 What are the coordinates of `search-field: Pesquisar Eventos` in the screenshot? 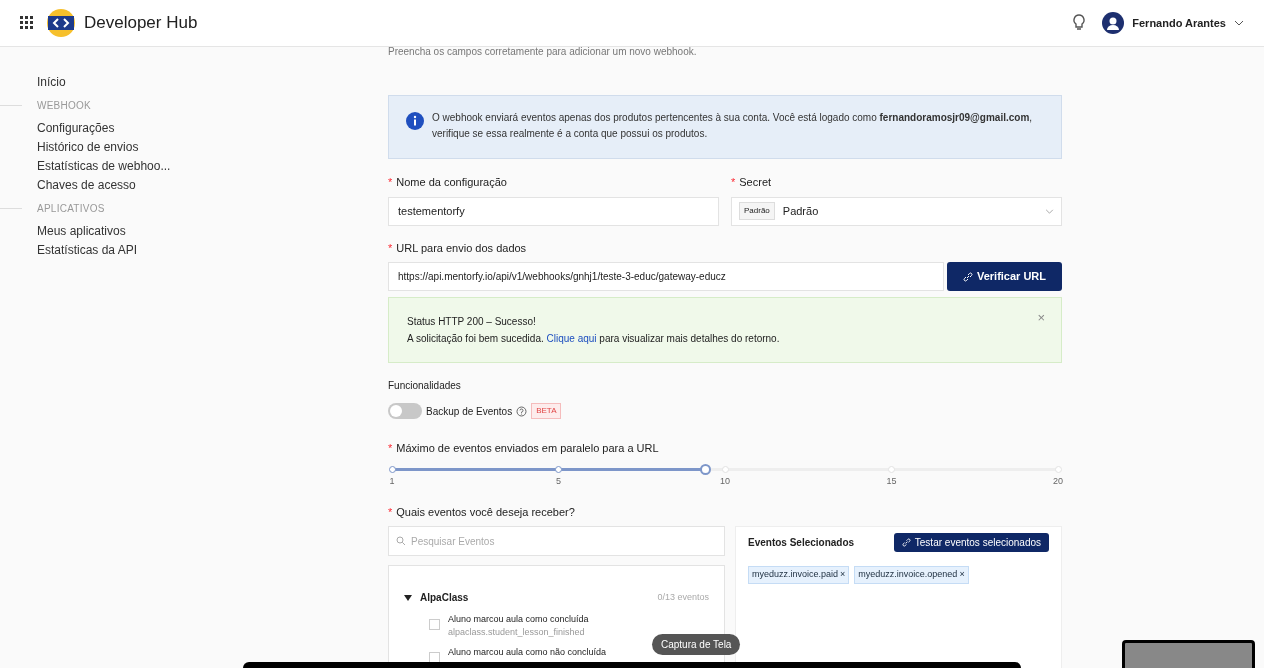 It's located at (556, 541).